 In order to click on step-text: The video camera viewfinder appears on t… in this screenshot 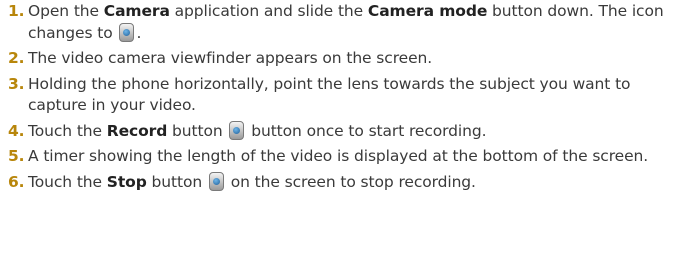, I will do `click(230, 58)`.